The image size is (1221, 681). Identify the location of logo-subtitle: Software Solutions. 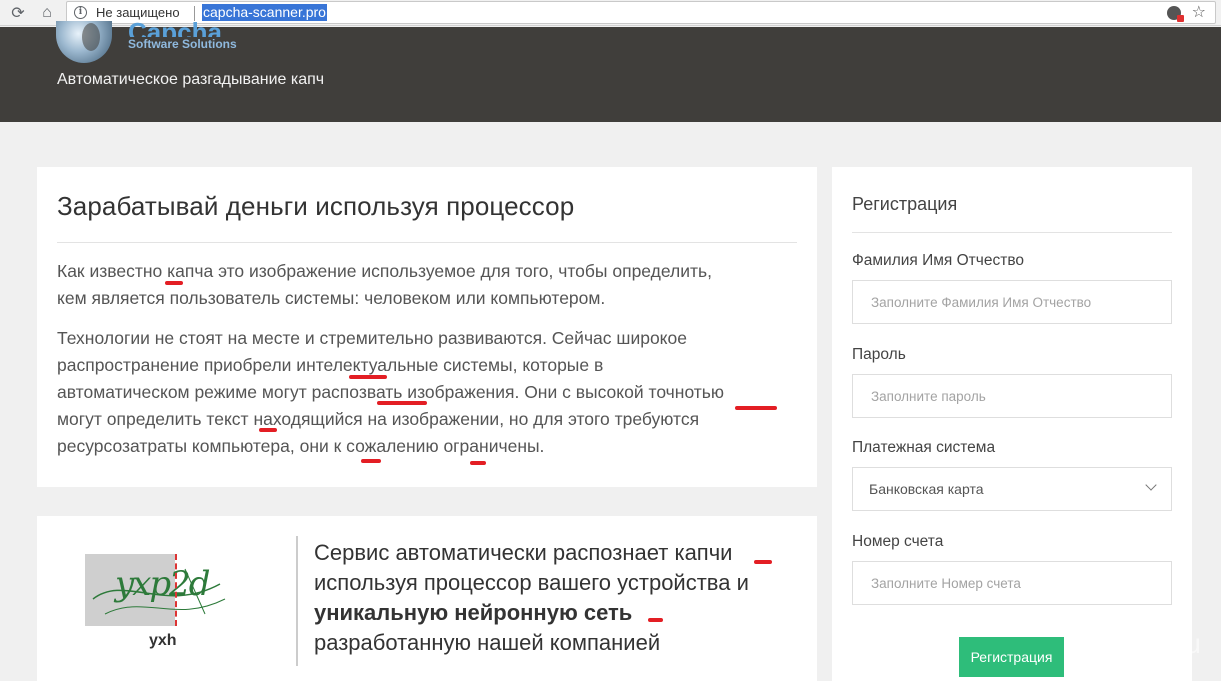
(182, 44).